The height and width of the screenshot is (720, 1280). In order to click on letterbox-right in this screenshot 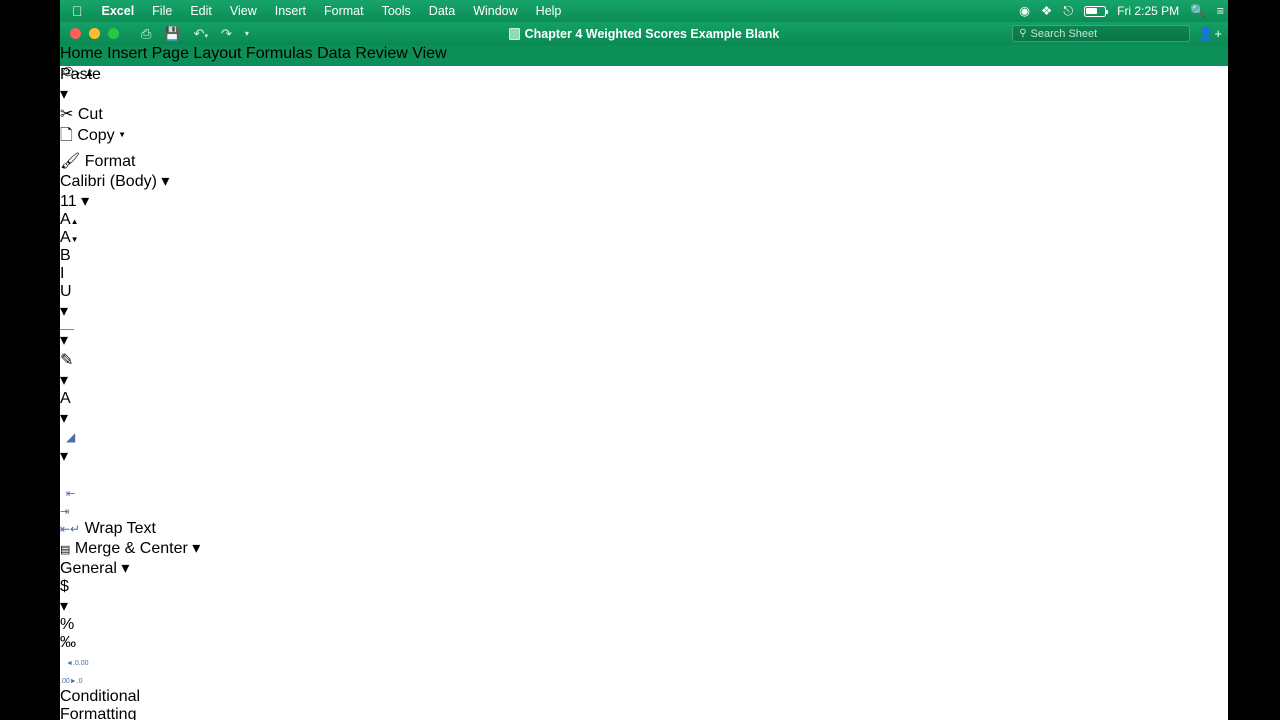, I will do `click(1254, 360)`.